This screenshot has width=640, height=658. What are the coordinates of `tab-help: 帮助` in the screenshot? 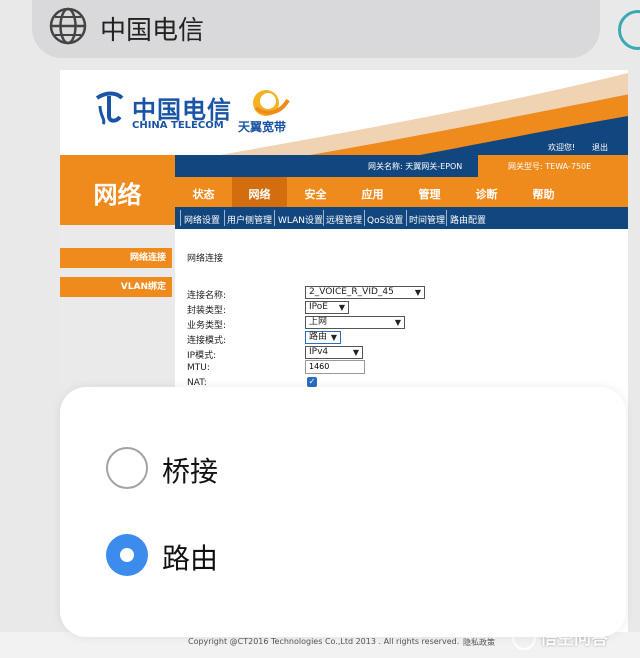 It's located at (543, 192).